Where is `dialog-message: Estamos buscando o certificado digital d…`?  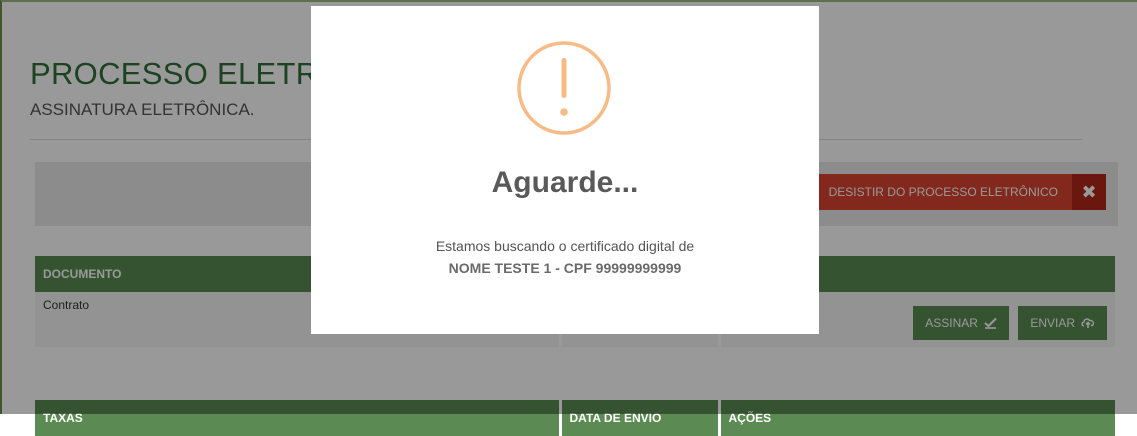 dialog-message: Estamos buscando o certificado digital d… is located at coordinates (565, 257).